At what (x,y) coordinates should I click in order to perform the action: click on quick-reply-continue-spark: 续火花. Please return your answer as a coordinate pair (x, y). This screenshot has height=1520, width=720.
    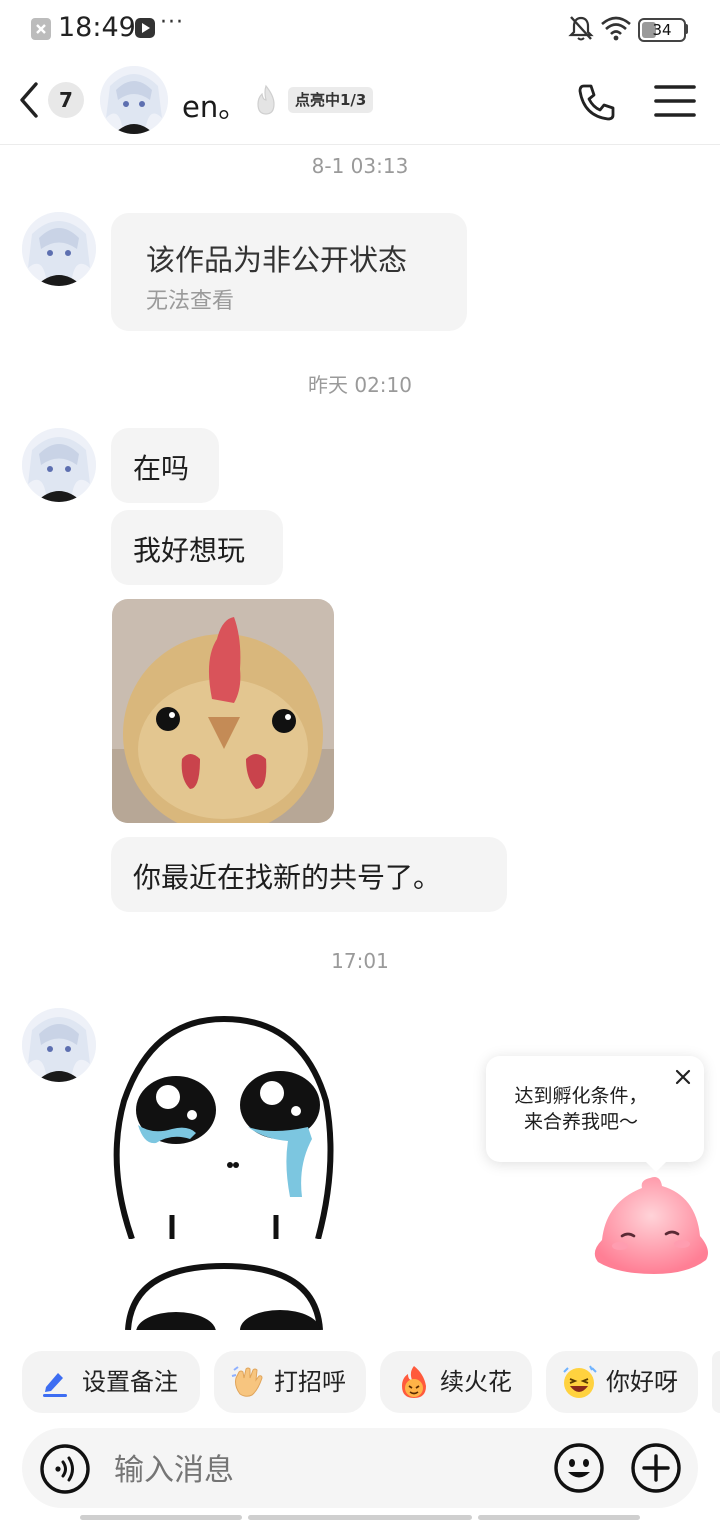
    Looking at the image, I should click on (456, 1382).